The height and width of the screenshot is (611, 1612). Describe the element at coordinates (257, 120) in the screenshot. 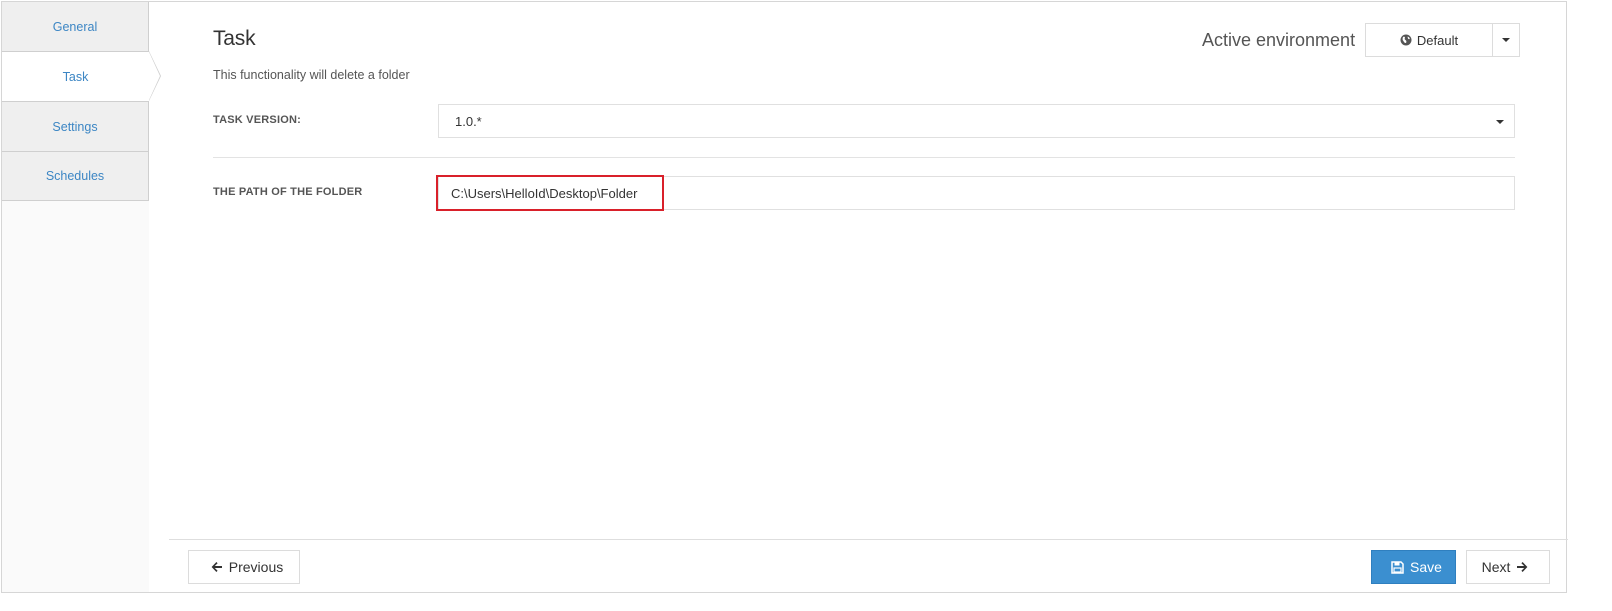

I see `task-version-label: TASK VERSION:` at that location.